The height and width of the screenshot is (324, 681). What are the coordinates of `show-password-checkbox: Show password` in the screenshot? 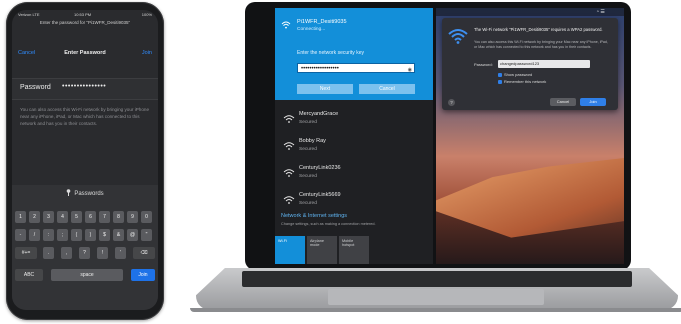 It's located at (515, 74).